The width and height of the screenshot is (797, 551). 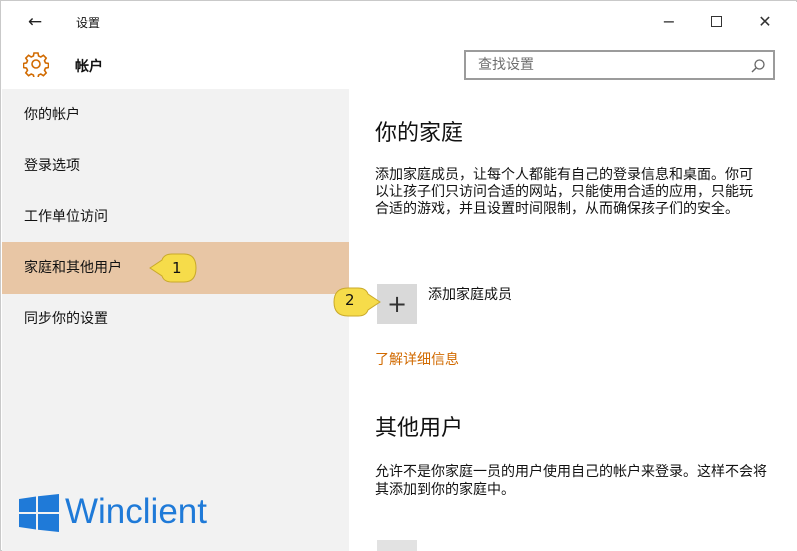 I want to click on logo-text: Winclient, so click(x=136, y=511).